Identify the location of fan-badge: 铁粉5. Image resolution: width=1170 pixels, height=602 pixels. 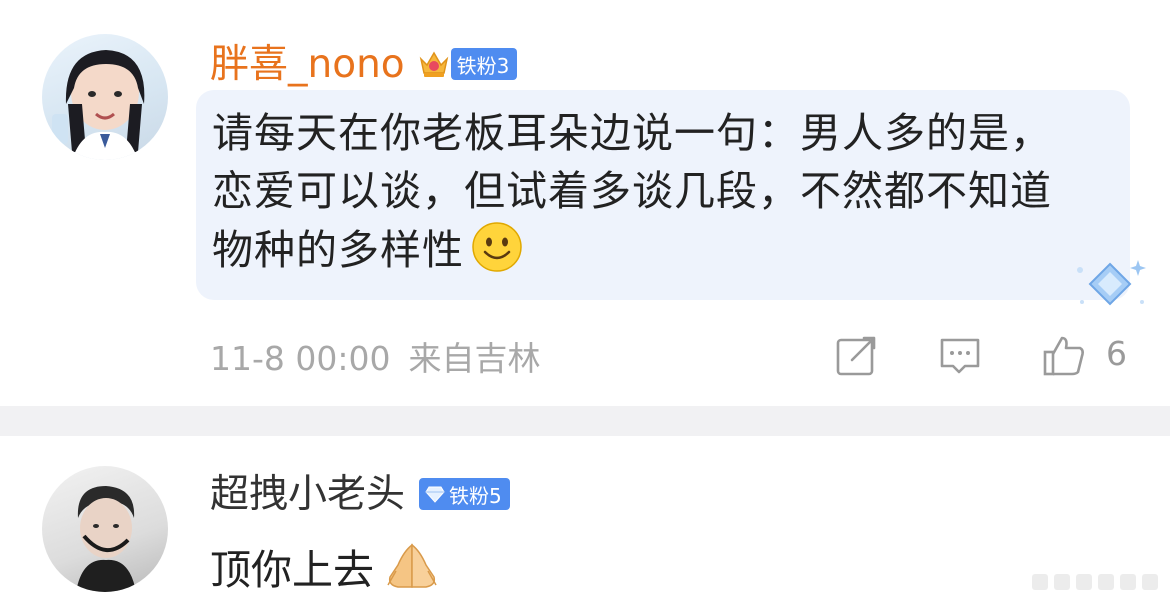
(464, 494).